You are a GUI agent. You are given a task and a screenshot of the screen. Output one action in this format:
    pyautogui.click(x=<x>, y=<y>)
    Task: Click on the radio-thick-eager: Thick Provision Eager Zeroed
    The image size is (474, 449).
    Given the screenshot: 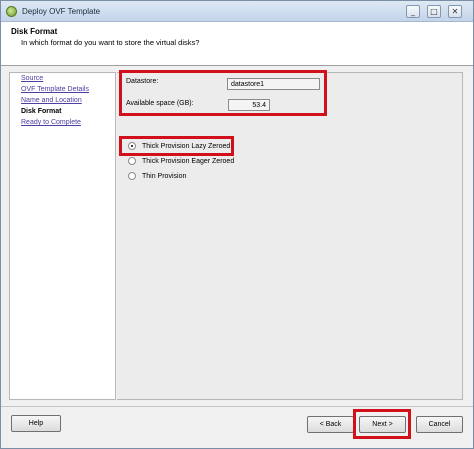 What is the action you would take?
    pyautogui.click(x=181, y=161)
    